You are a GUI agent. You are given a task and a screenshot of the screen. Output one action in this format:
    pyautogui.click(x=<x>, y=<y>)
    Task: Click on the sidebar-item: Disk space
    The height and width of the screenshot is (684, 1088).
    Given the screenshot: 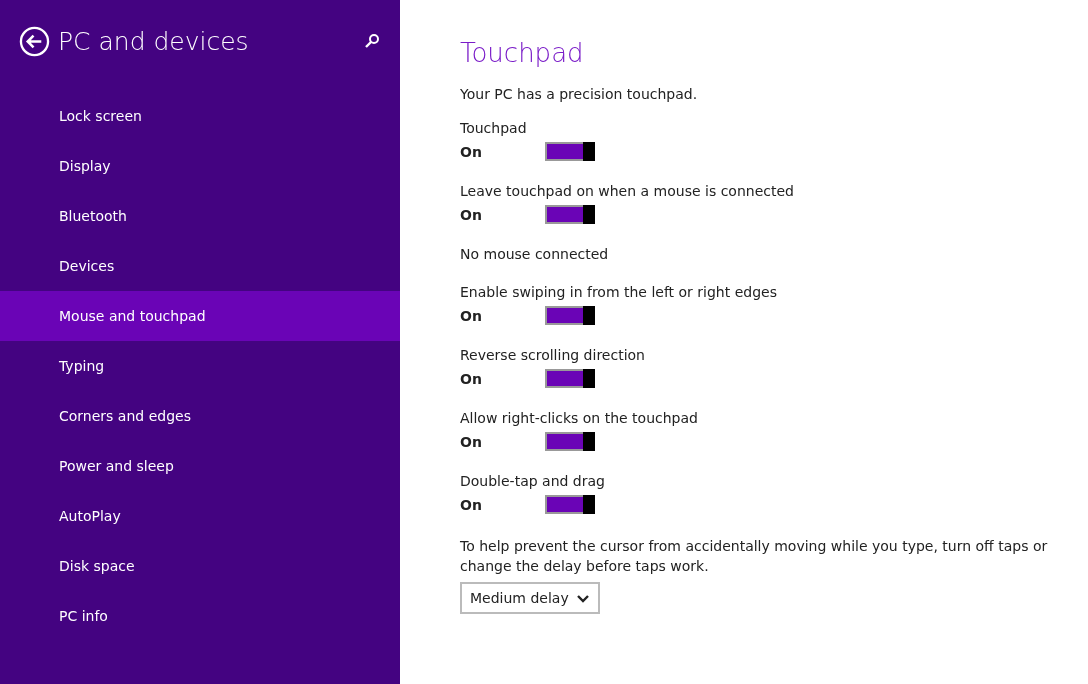 What is the action you would take?
    pyautogui.click(x=200, y=566)
    